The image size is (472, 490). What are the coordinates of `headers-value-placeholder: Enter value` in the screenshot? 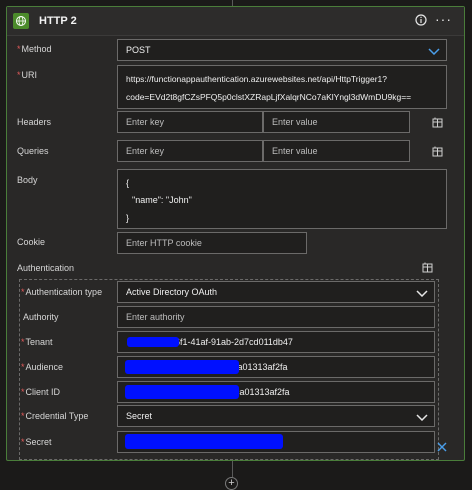 It's located at (295, 122).